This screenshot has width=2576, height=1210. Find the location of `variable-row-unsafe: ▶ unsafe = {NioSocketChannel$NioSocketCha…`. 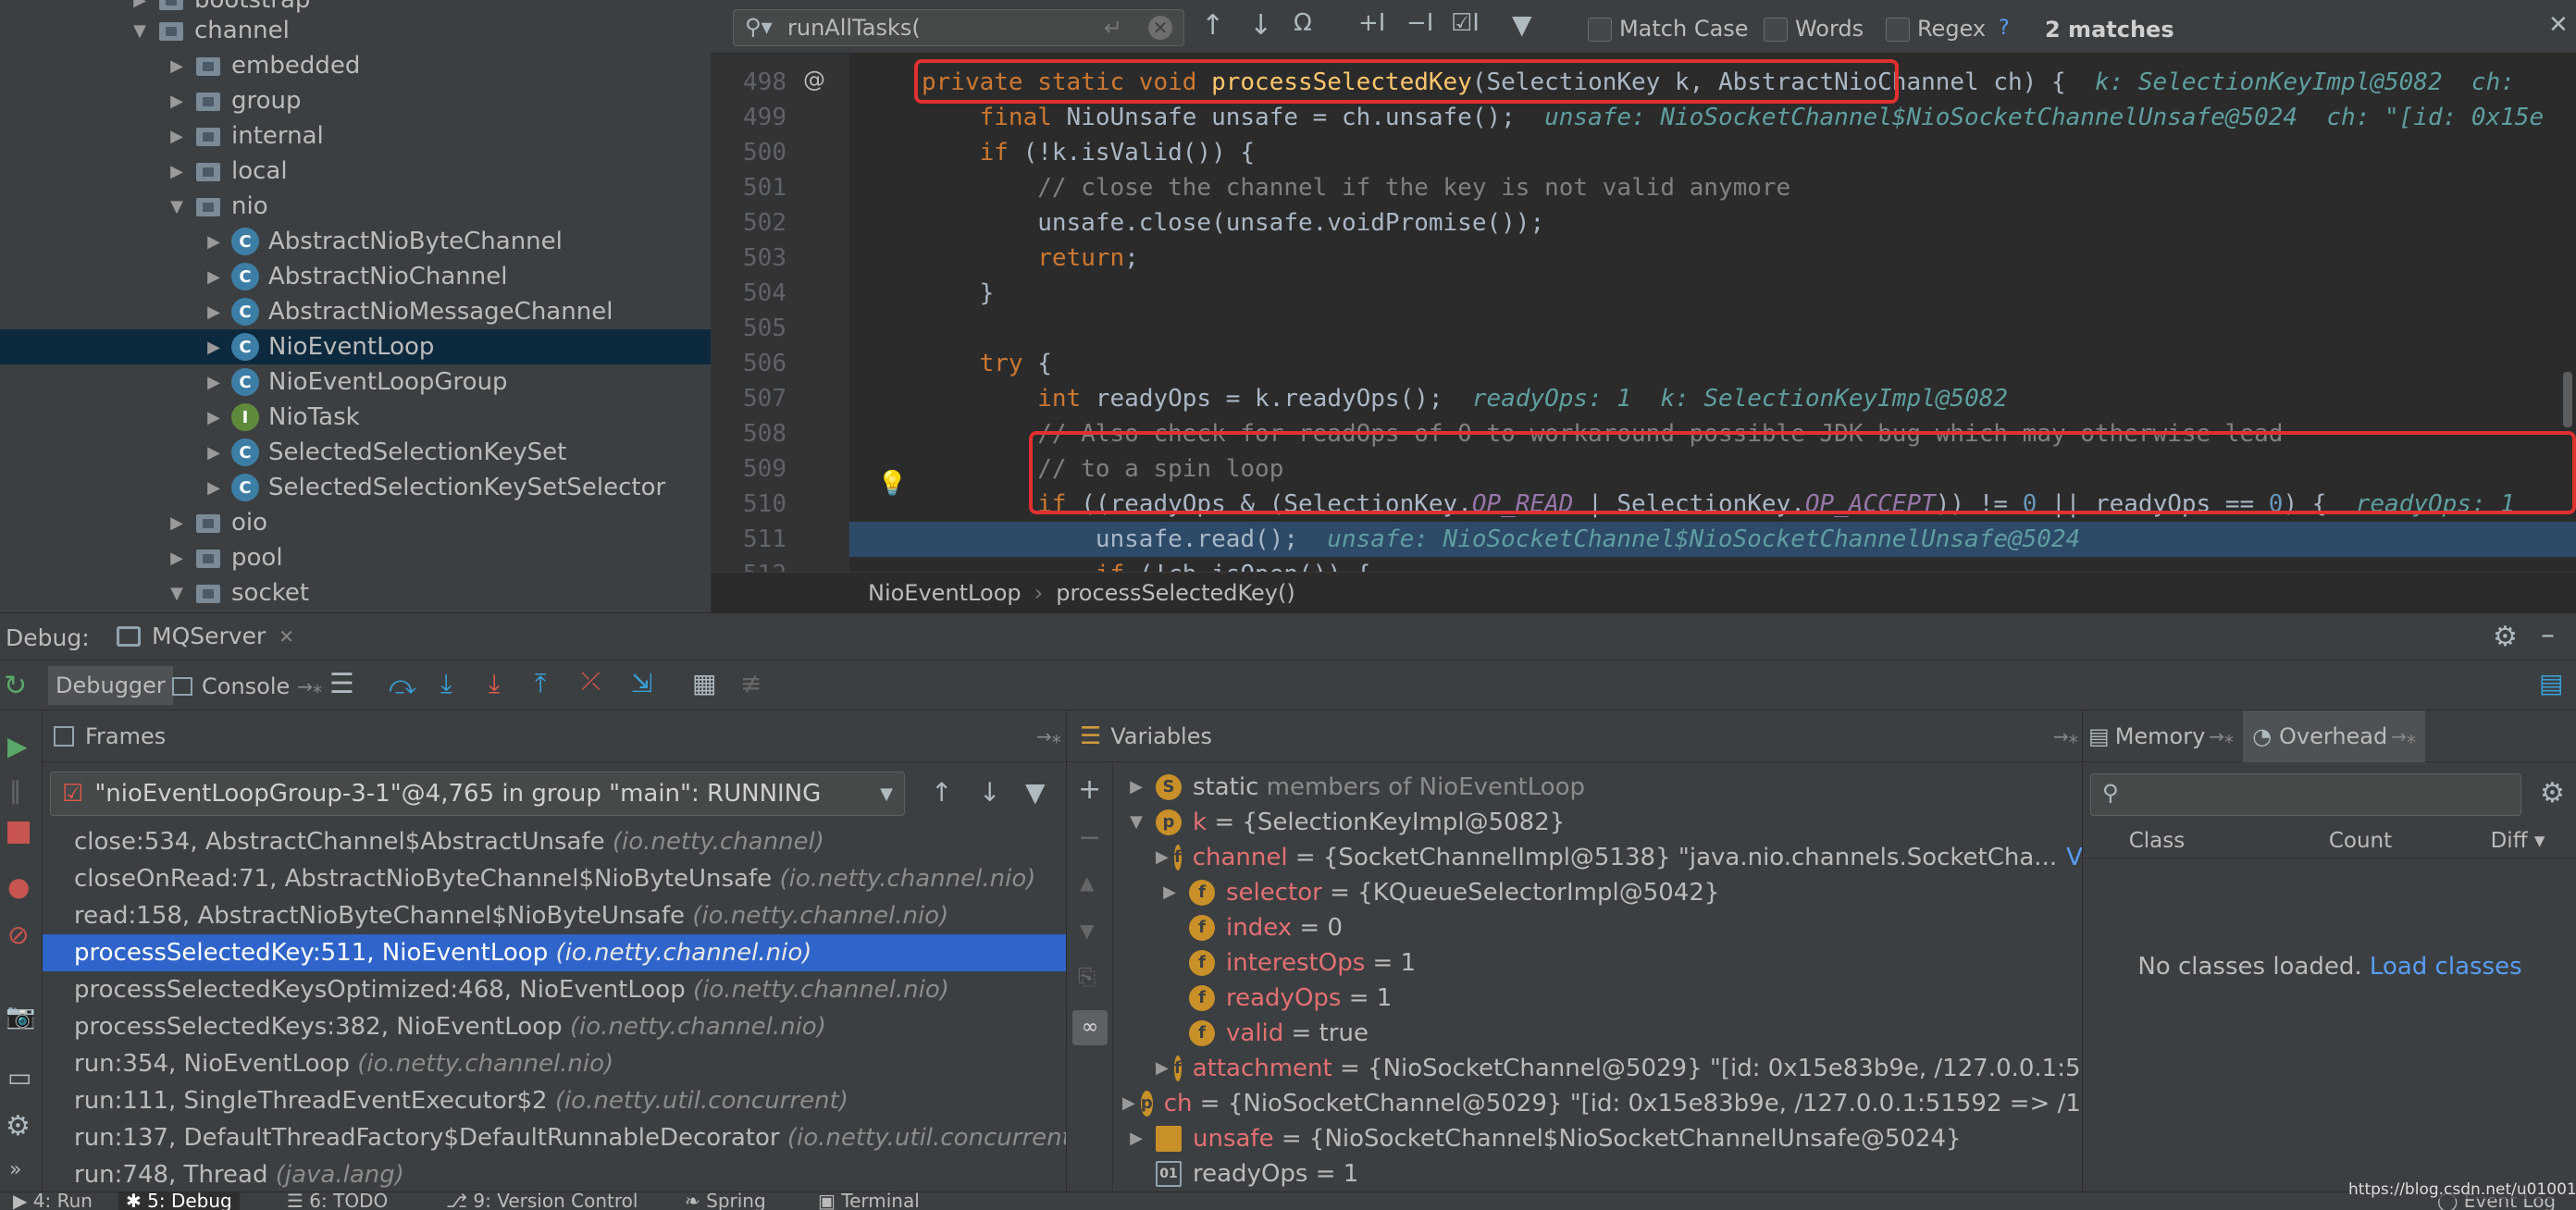

variable-row-unsafe: ▶ unsafe = {NioSocketChannel$NioSocketCha… is located at coordinates (1602, 1138).